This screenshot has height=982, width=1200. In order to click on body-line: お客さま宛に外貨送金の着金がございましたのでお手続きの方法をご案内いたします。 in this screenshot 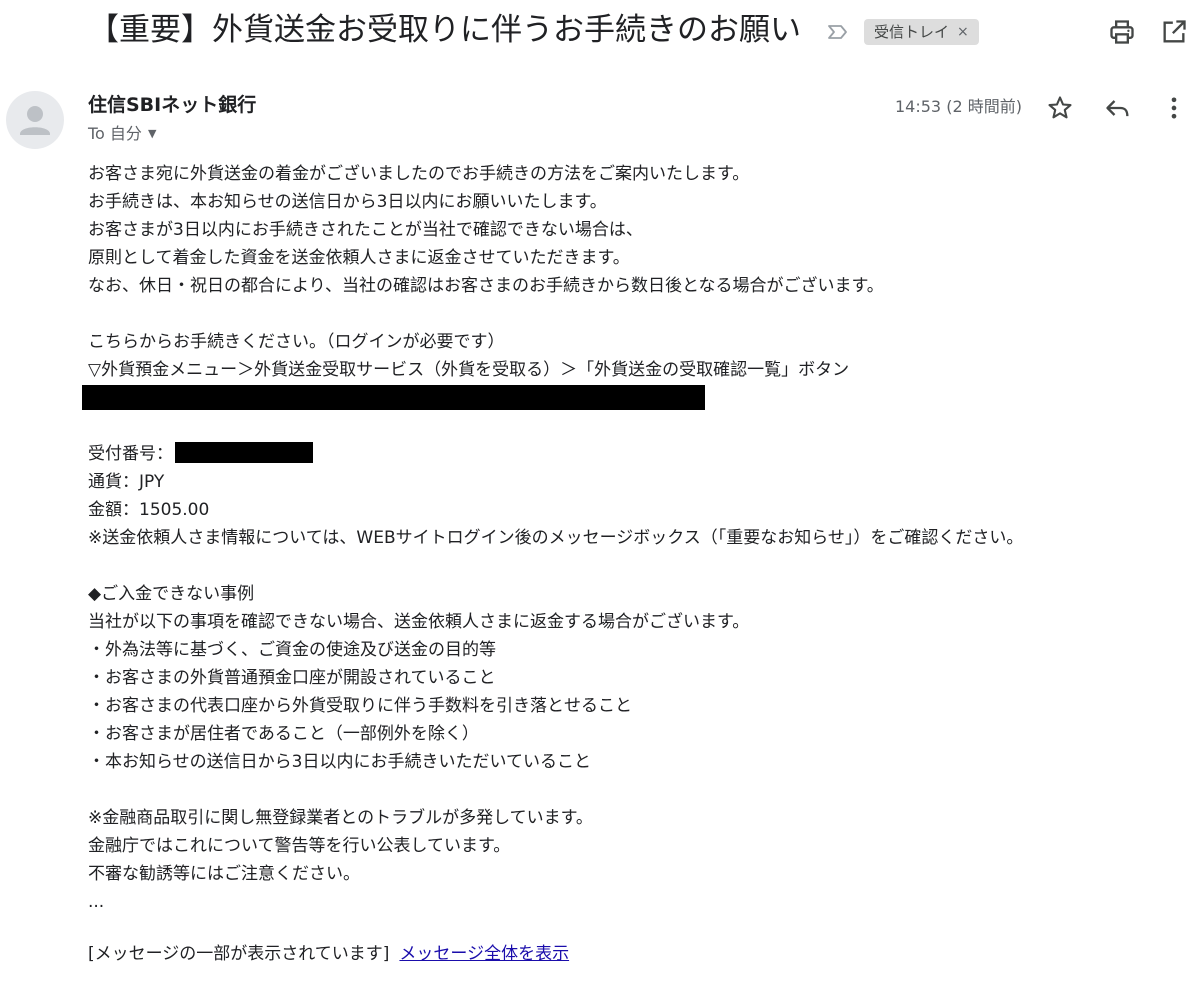, I will do `click(419, 174)`.